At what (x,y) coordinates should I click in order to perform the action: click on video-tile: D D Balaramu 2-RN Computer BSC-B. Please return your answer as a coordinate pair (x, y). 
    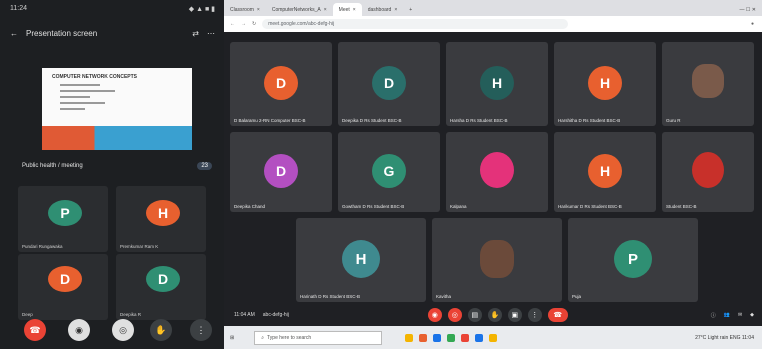
    Looking at the image, I should click on (281, 84).